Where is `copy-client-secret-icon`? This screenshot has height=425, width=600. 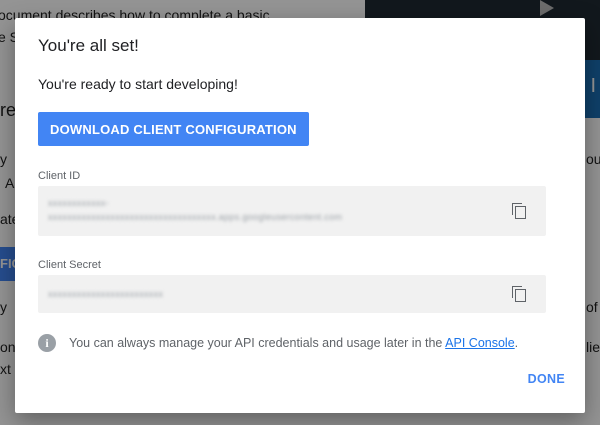
copy-client-secret-icon is located at coordinates (520, 295).